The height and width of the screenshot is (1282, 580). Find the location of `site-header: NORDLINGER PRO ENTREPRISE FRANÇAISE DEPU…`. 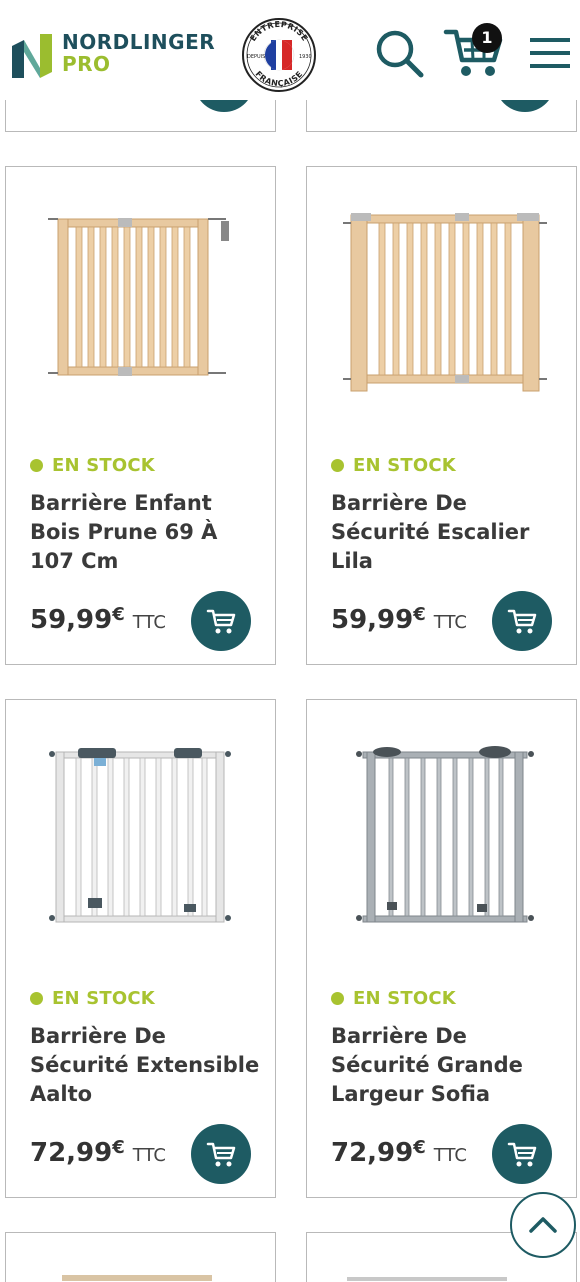

site-header: NORDLINGER PRO ENTREPRISE FRANÇAISE DEPU… is located at coordinates (290, 50).